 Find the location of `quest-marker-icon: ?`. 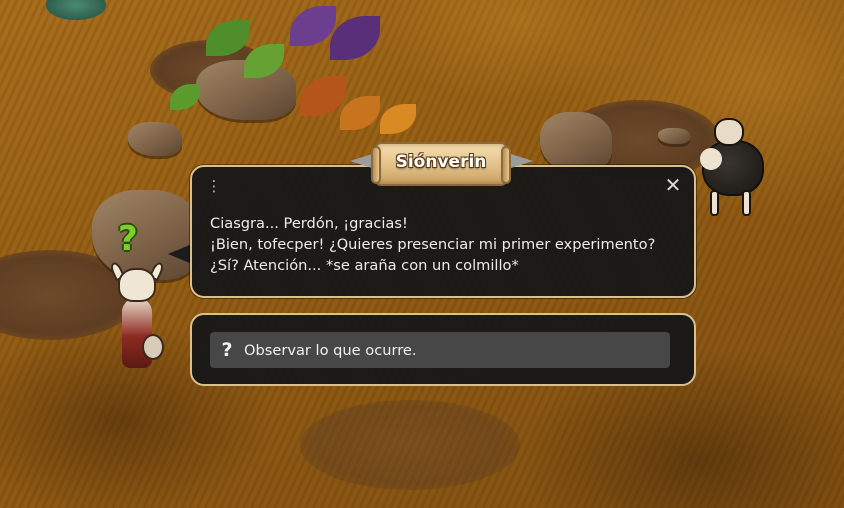

quest-marker-icon: ? is located at coordinates (128, 239).